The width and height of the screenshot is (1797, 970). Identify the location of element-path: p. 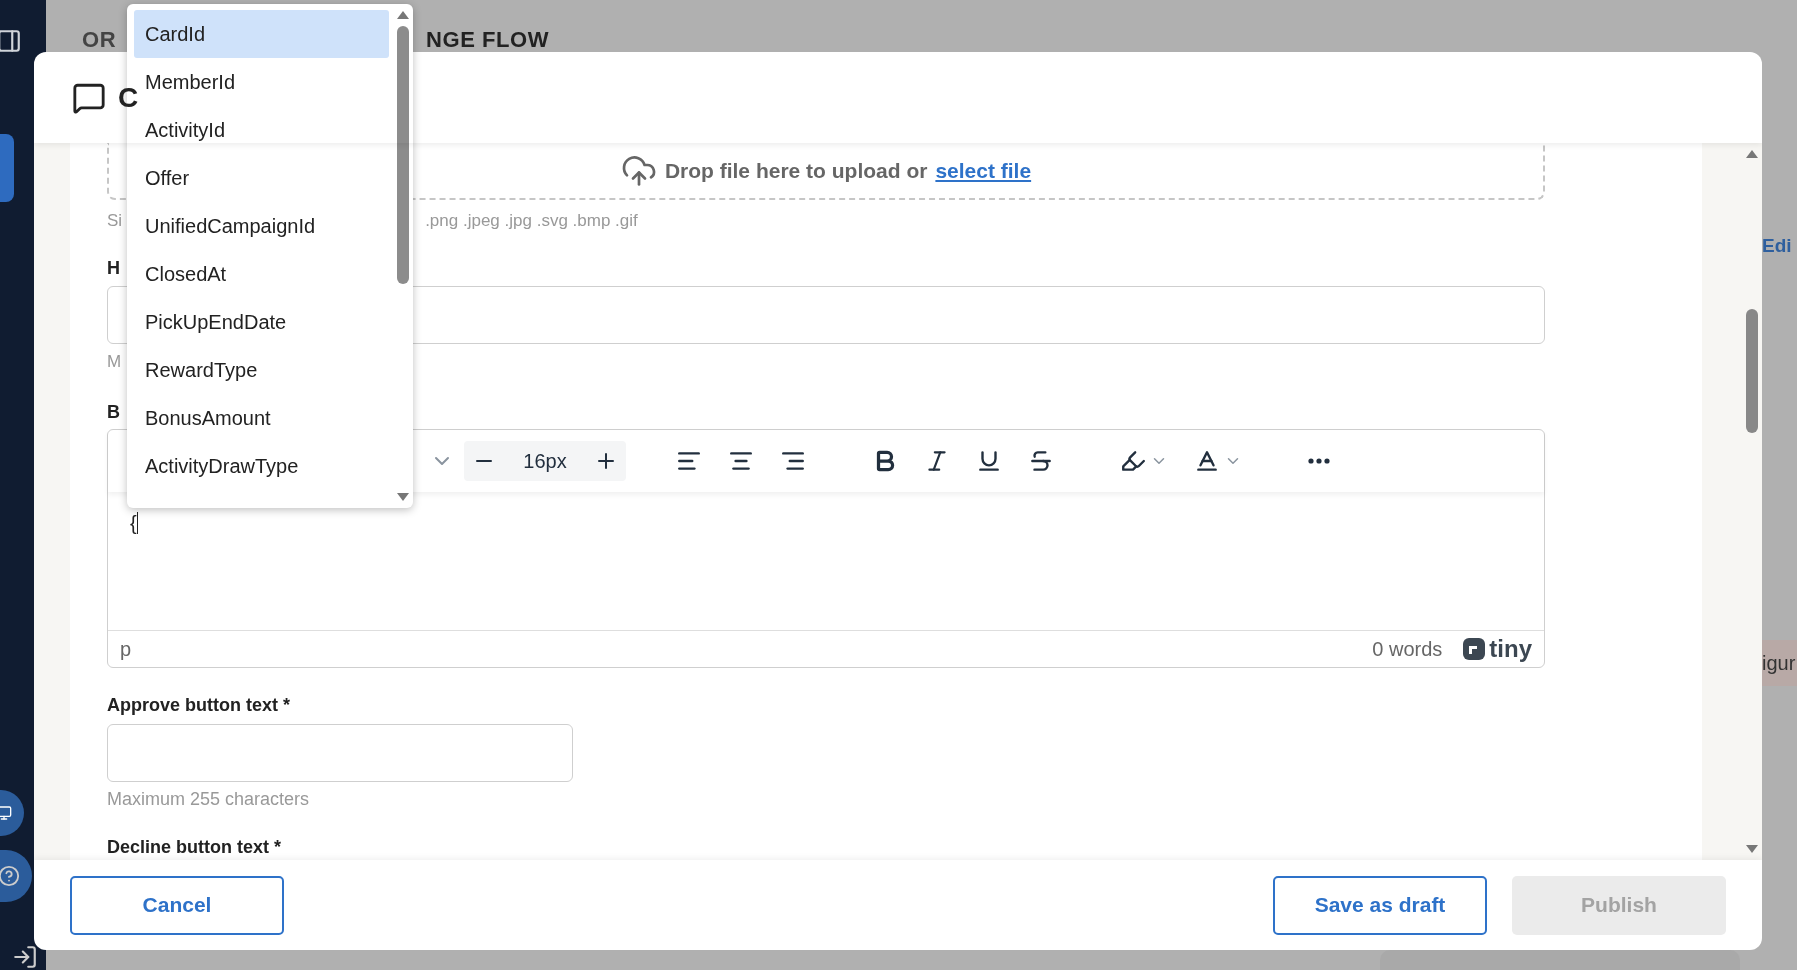
(126, 649).